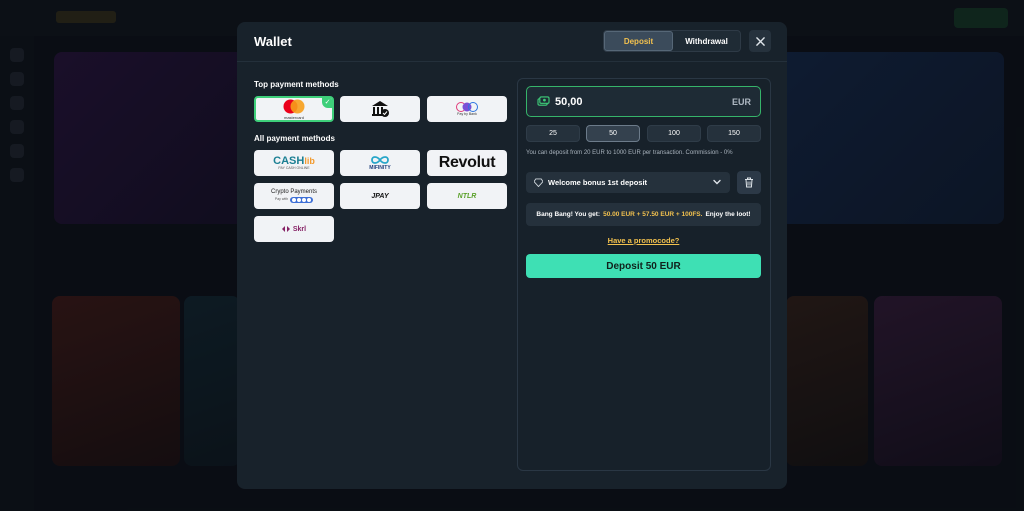  What do you see at coordinates (613, 133) in the screenshot?
I see `quick-amount-50: 50` at bounding box center [613, 133].